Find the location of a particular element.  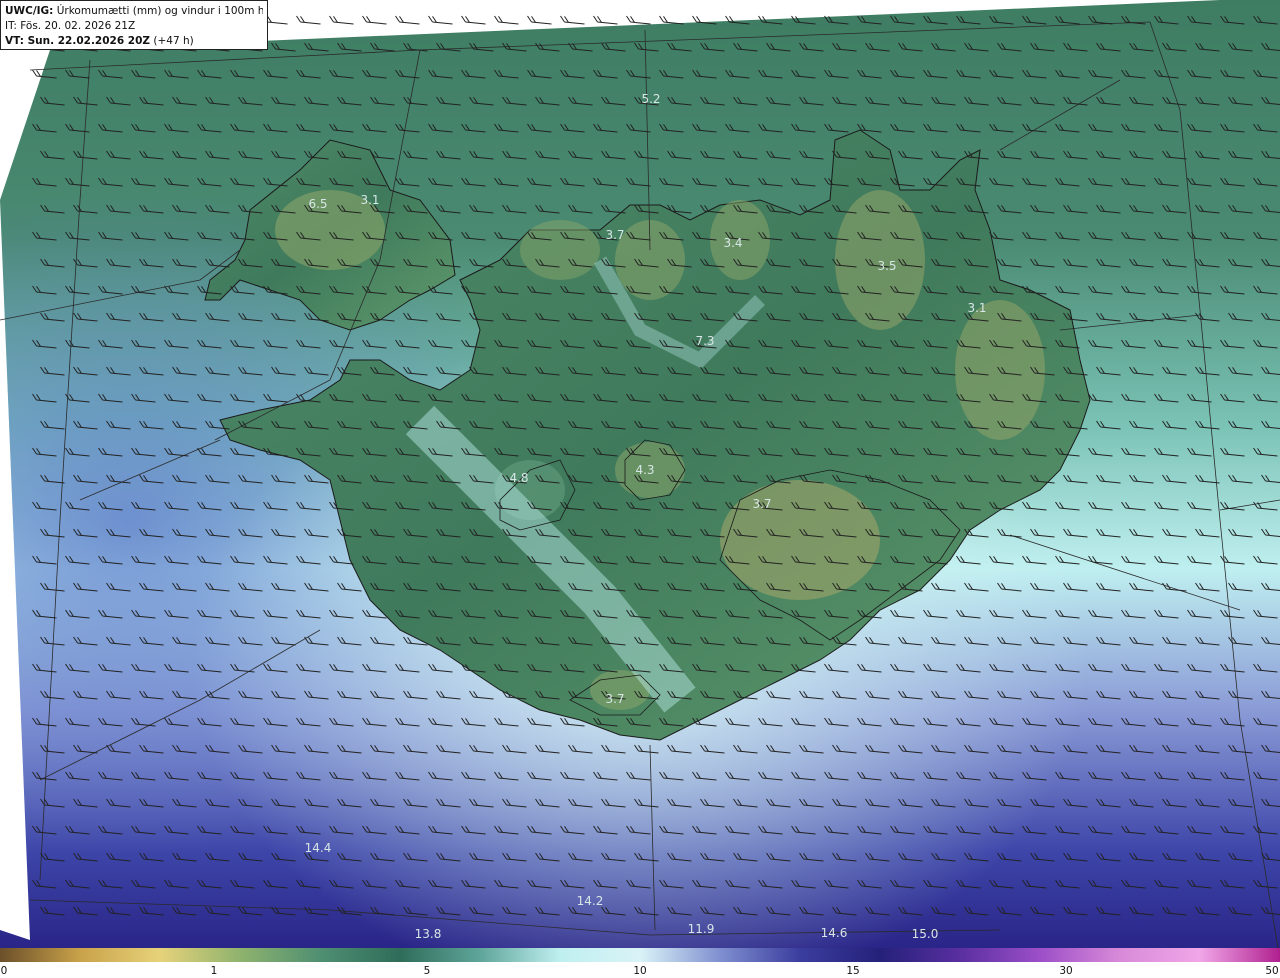

colorbar-tick: 1 is located at coordinates (214, 971).